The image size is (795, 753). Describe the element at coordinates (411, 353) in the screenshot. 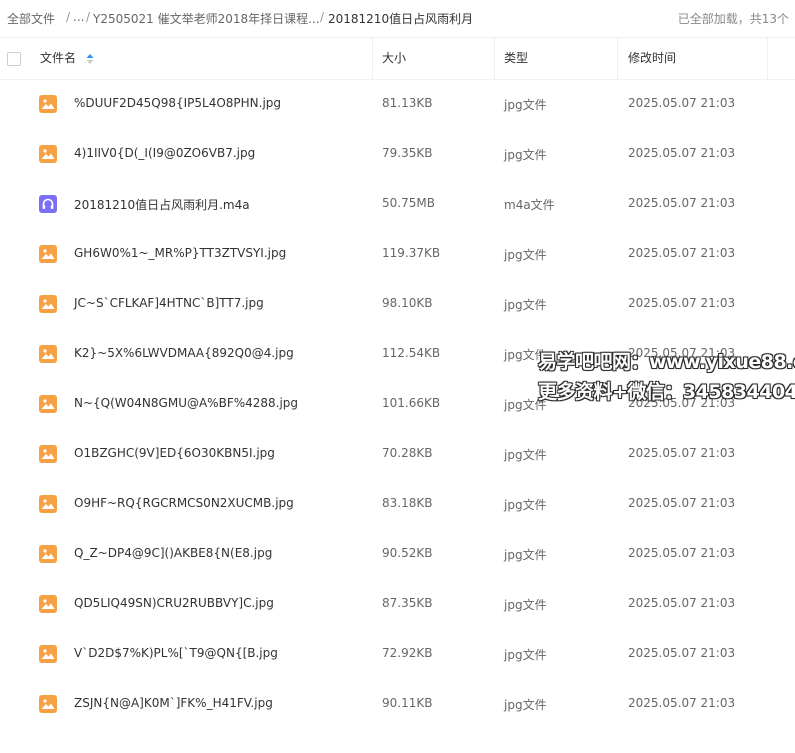

I see `file-size: 112.54KB` at that location.